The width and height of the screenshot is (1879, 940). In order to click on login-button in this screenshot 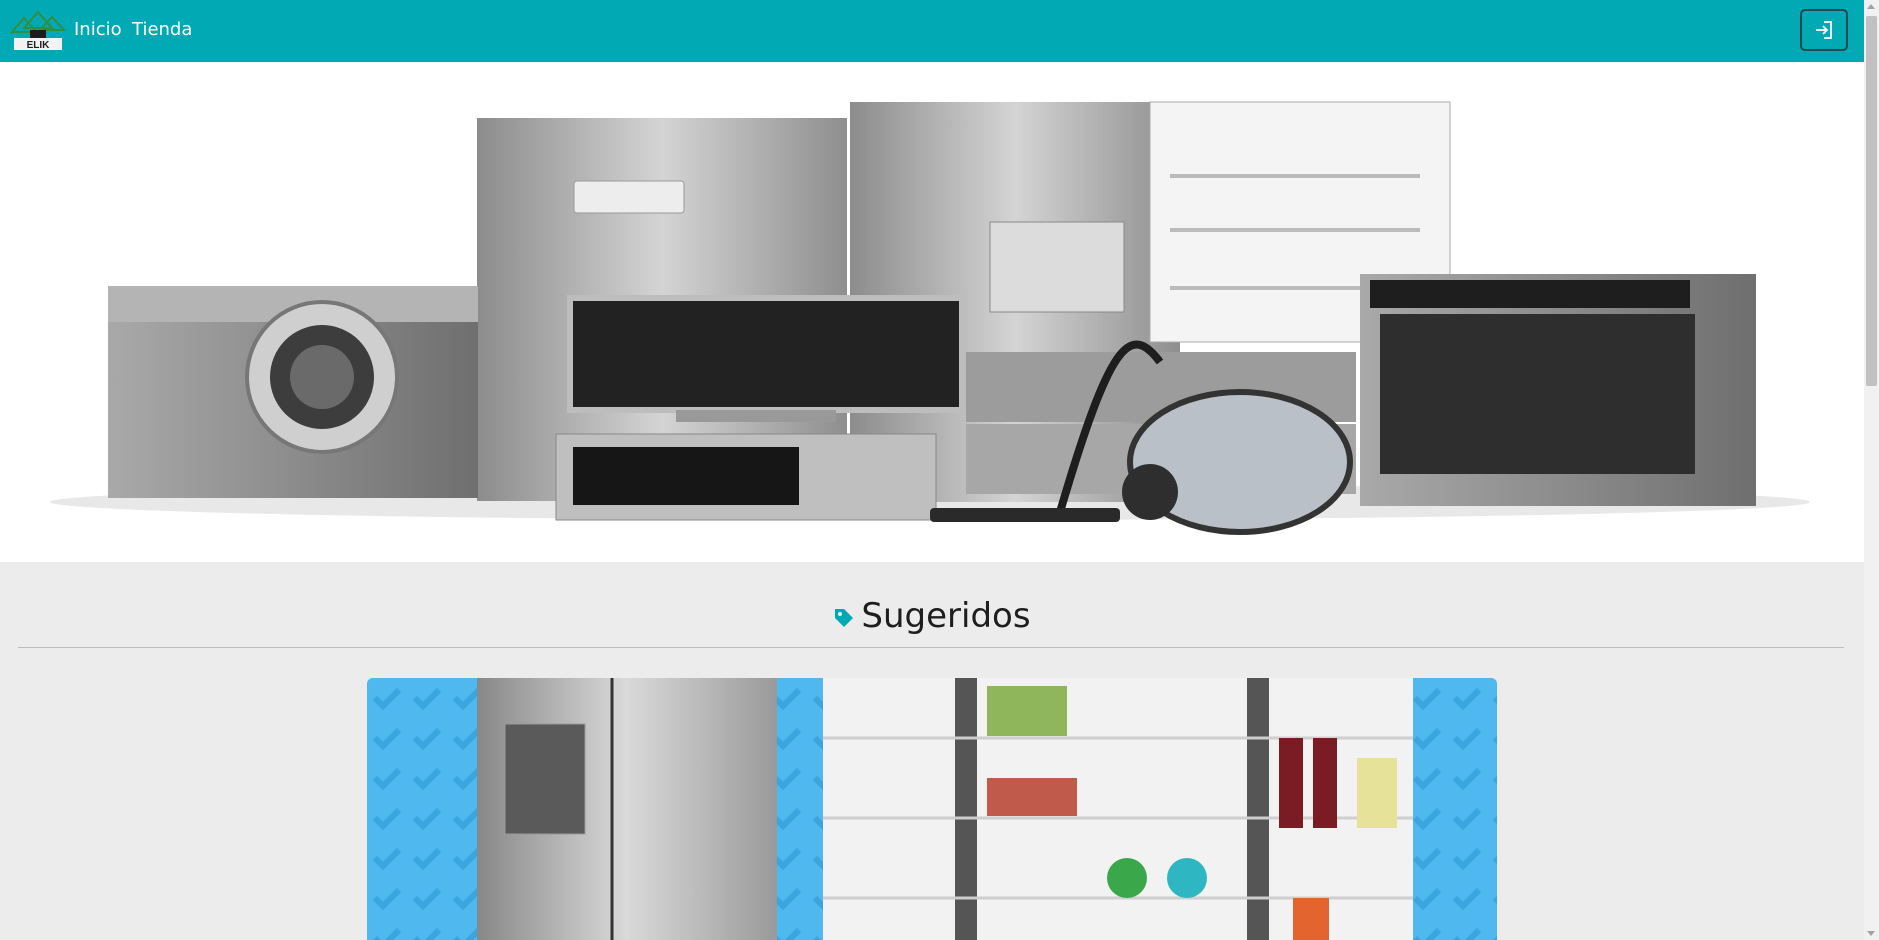, I will do `click(1824, 30)`.